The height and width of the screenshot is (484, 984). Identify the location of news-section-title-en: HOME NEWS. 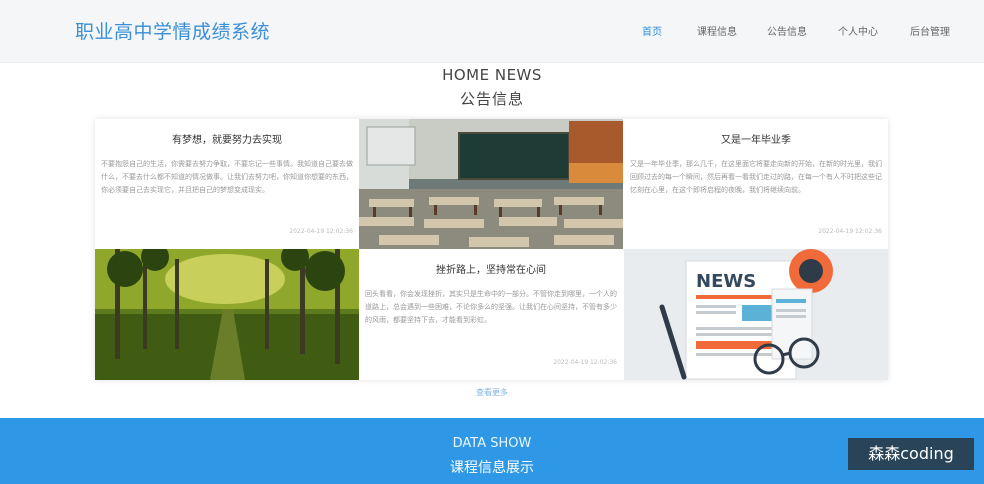
(492, 75).